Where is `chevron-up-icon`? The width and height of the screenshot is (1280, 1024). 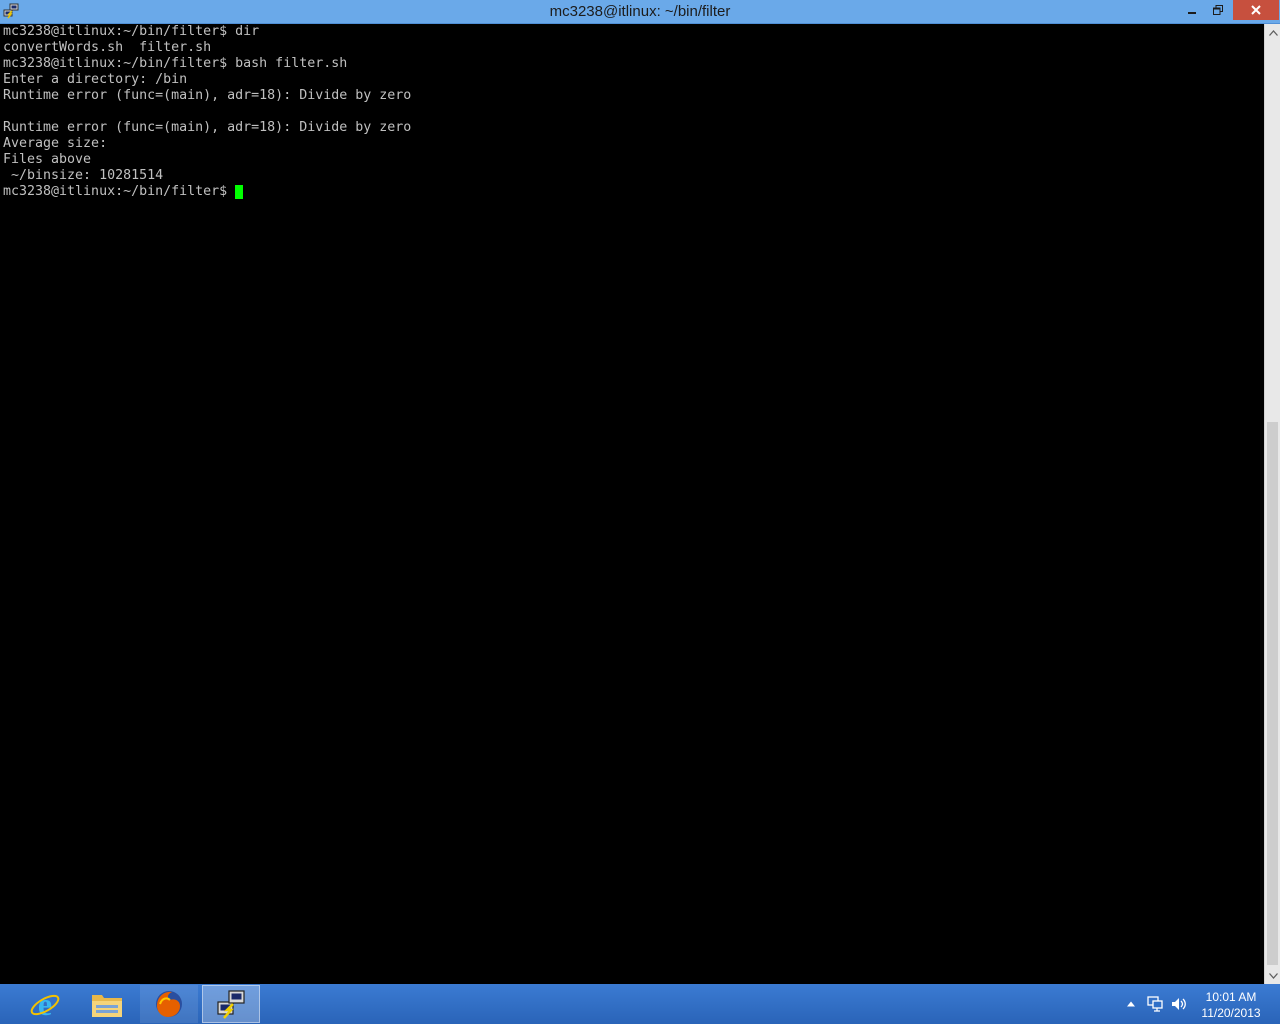 chevron-up-icon is located at coordinates (1273, 32).